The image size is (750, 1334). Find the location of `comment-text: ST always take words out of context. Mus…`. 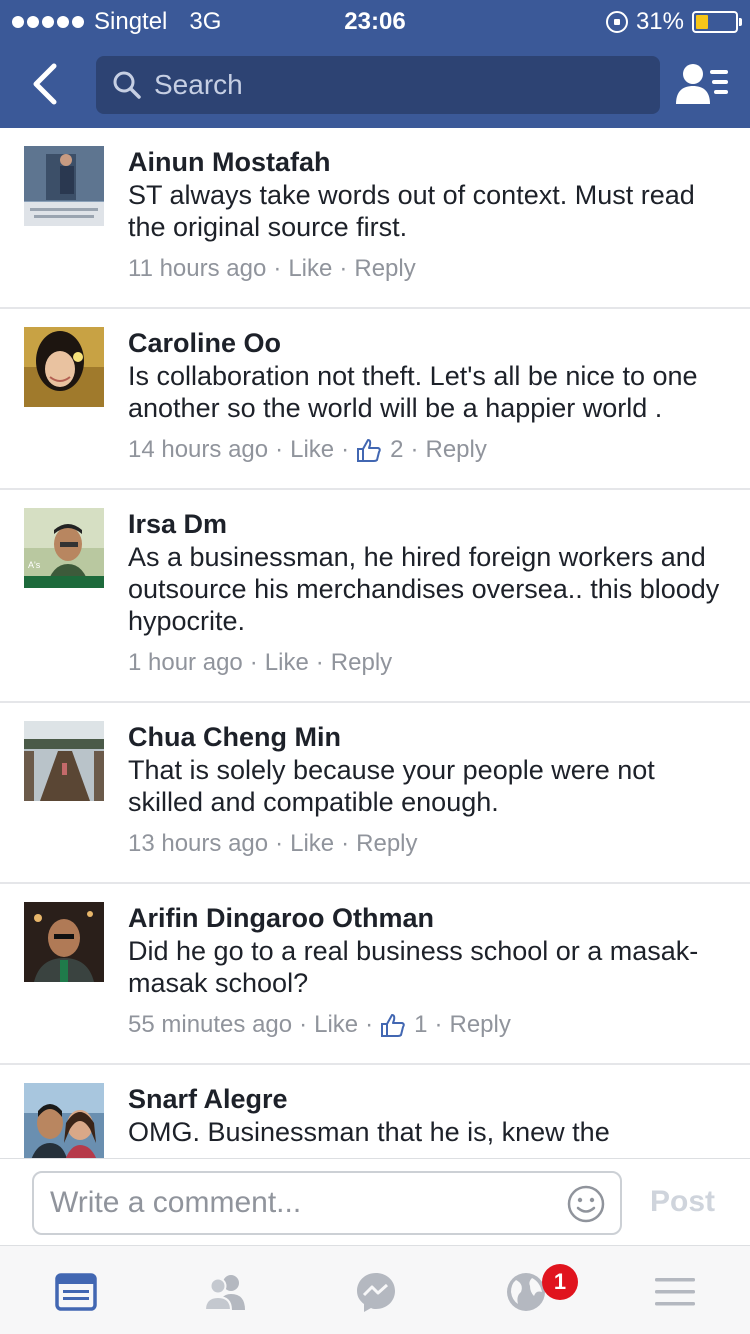

comment-text: ST always take words out of context. Mus… is located at coordinates (411, 211).